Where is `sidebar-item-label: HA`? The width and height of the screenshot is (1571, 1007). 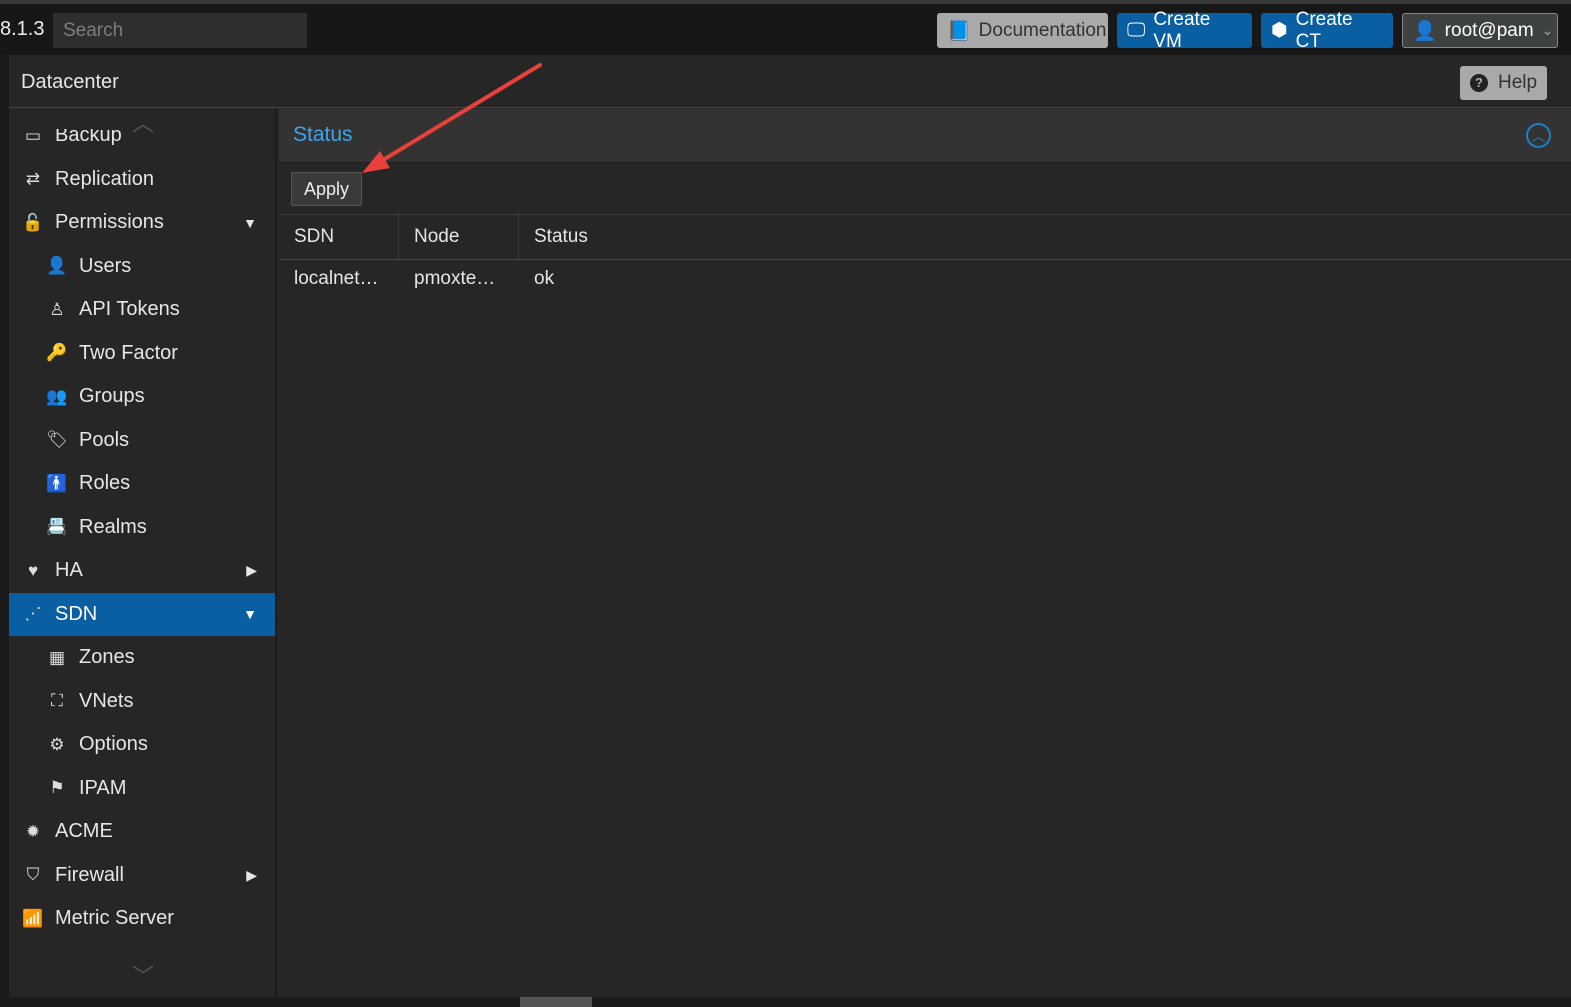
sidebar-item-label: HA is located at coordinates (69, 570).